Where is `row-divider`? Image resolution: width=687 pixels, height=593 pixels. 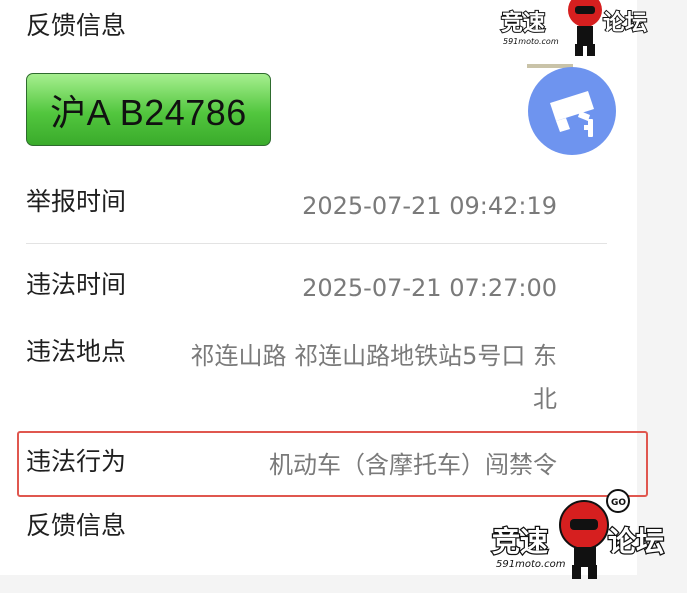 row-divider is located at coordinates (316, 243).